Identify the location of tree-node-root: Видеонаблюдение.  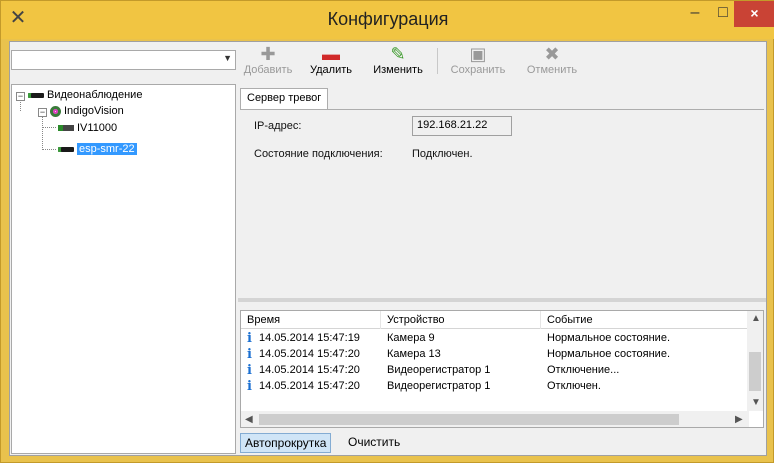
(85, 95).